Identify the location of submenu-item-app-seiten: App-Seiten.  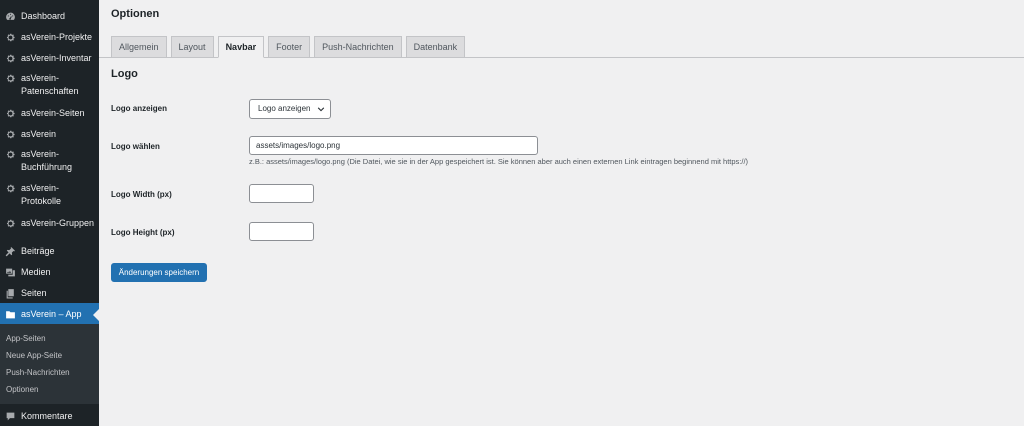
(49, 338).